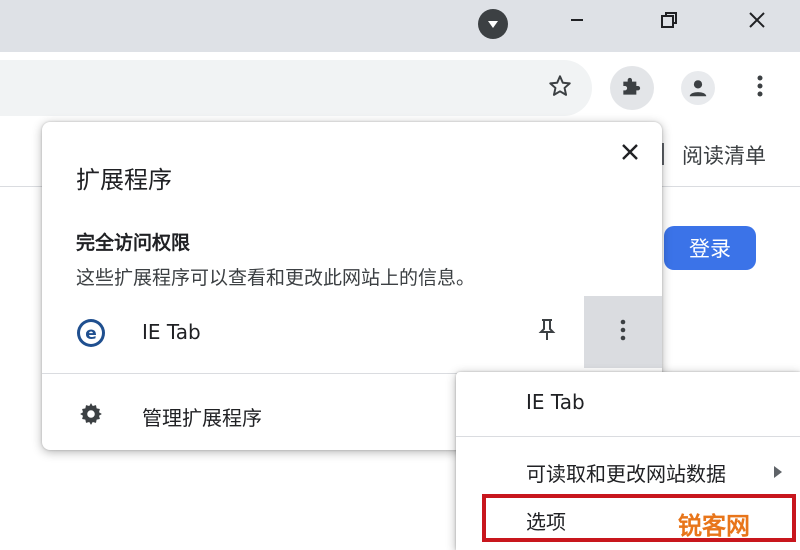 Image resolution: width=800 pixels, height=550 pixels. I want to click on restore-button, so click(669, 22).